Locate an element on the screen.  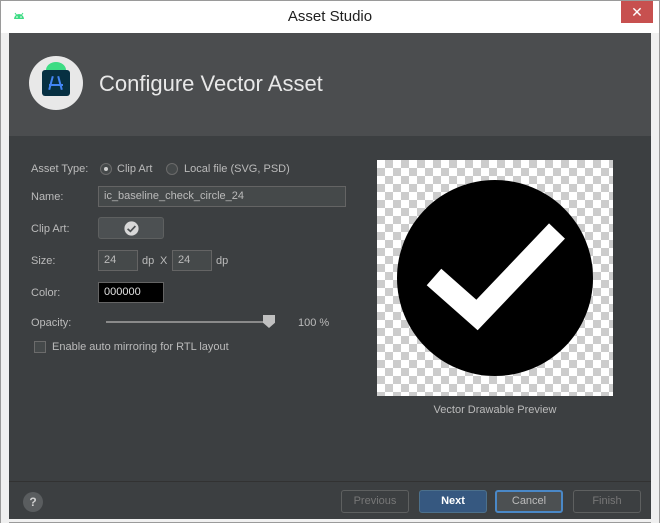
color-input: 000000 is located at coordinates (131, 292).